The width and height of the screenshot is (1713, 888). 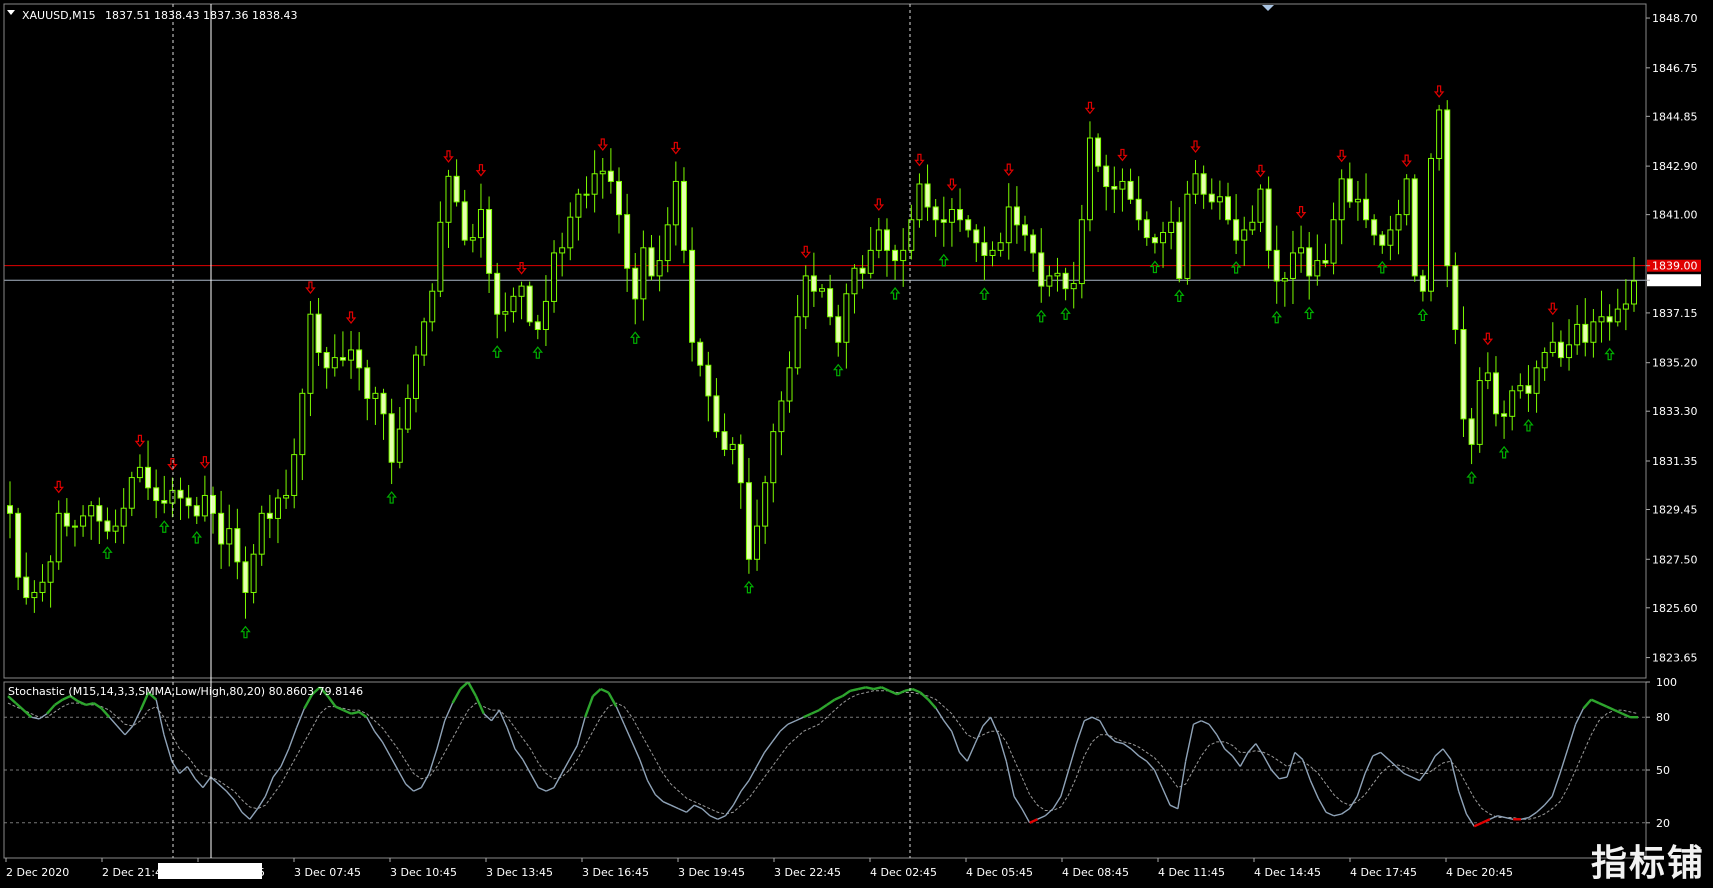 I want to click on price-tick-label: 1838.43, so click(x=1675, y=280).